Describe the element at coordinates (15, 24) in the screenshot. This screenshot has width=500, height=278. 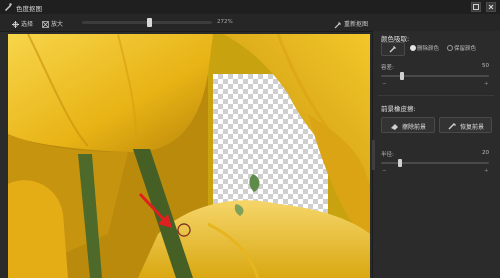
I see `select-icon` at that location.